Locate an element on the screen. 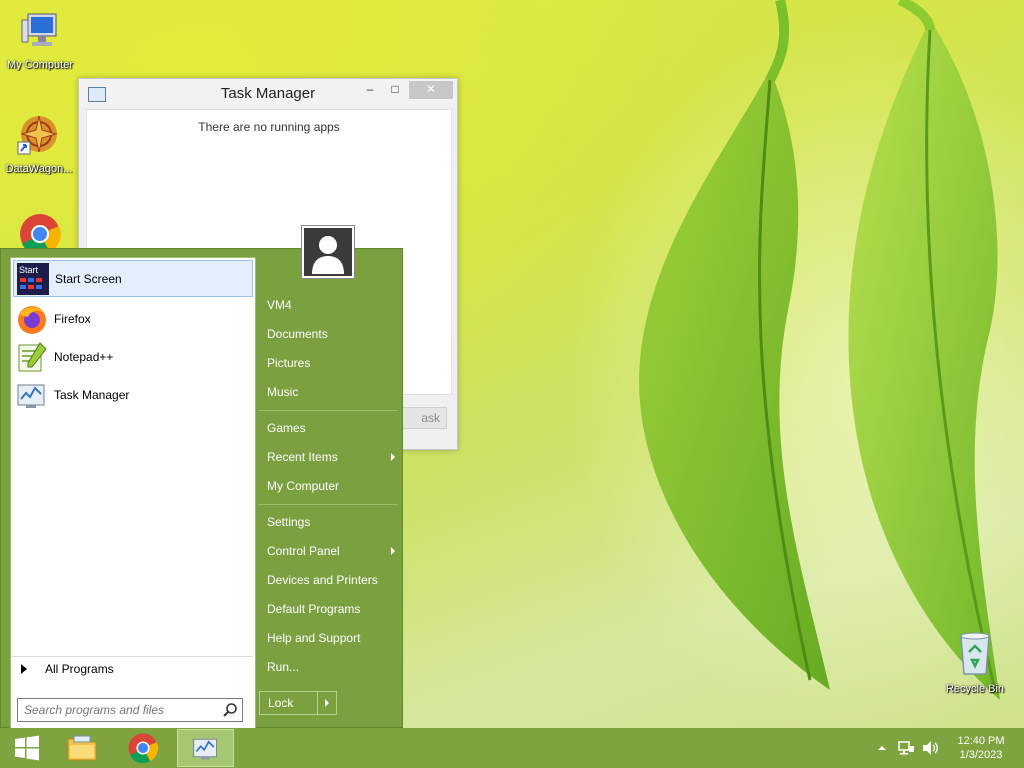  volume-icon is located at coordinates (930, 748).